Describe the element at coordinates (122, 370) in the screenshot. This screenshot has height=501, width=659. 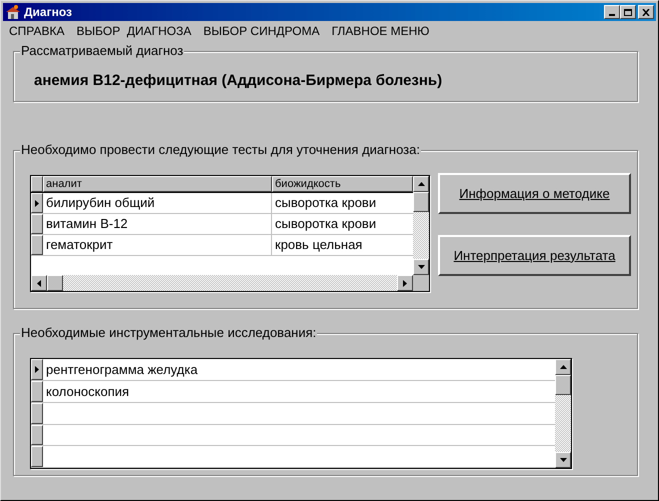
I see `table-cell-text: рентгенограмма желудка` at that location.